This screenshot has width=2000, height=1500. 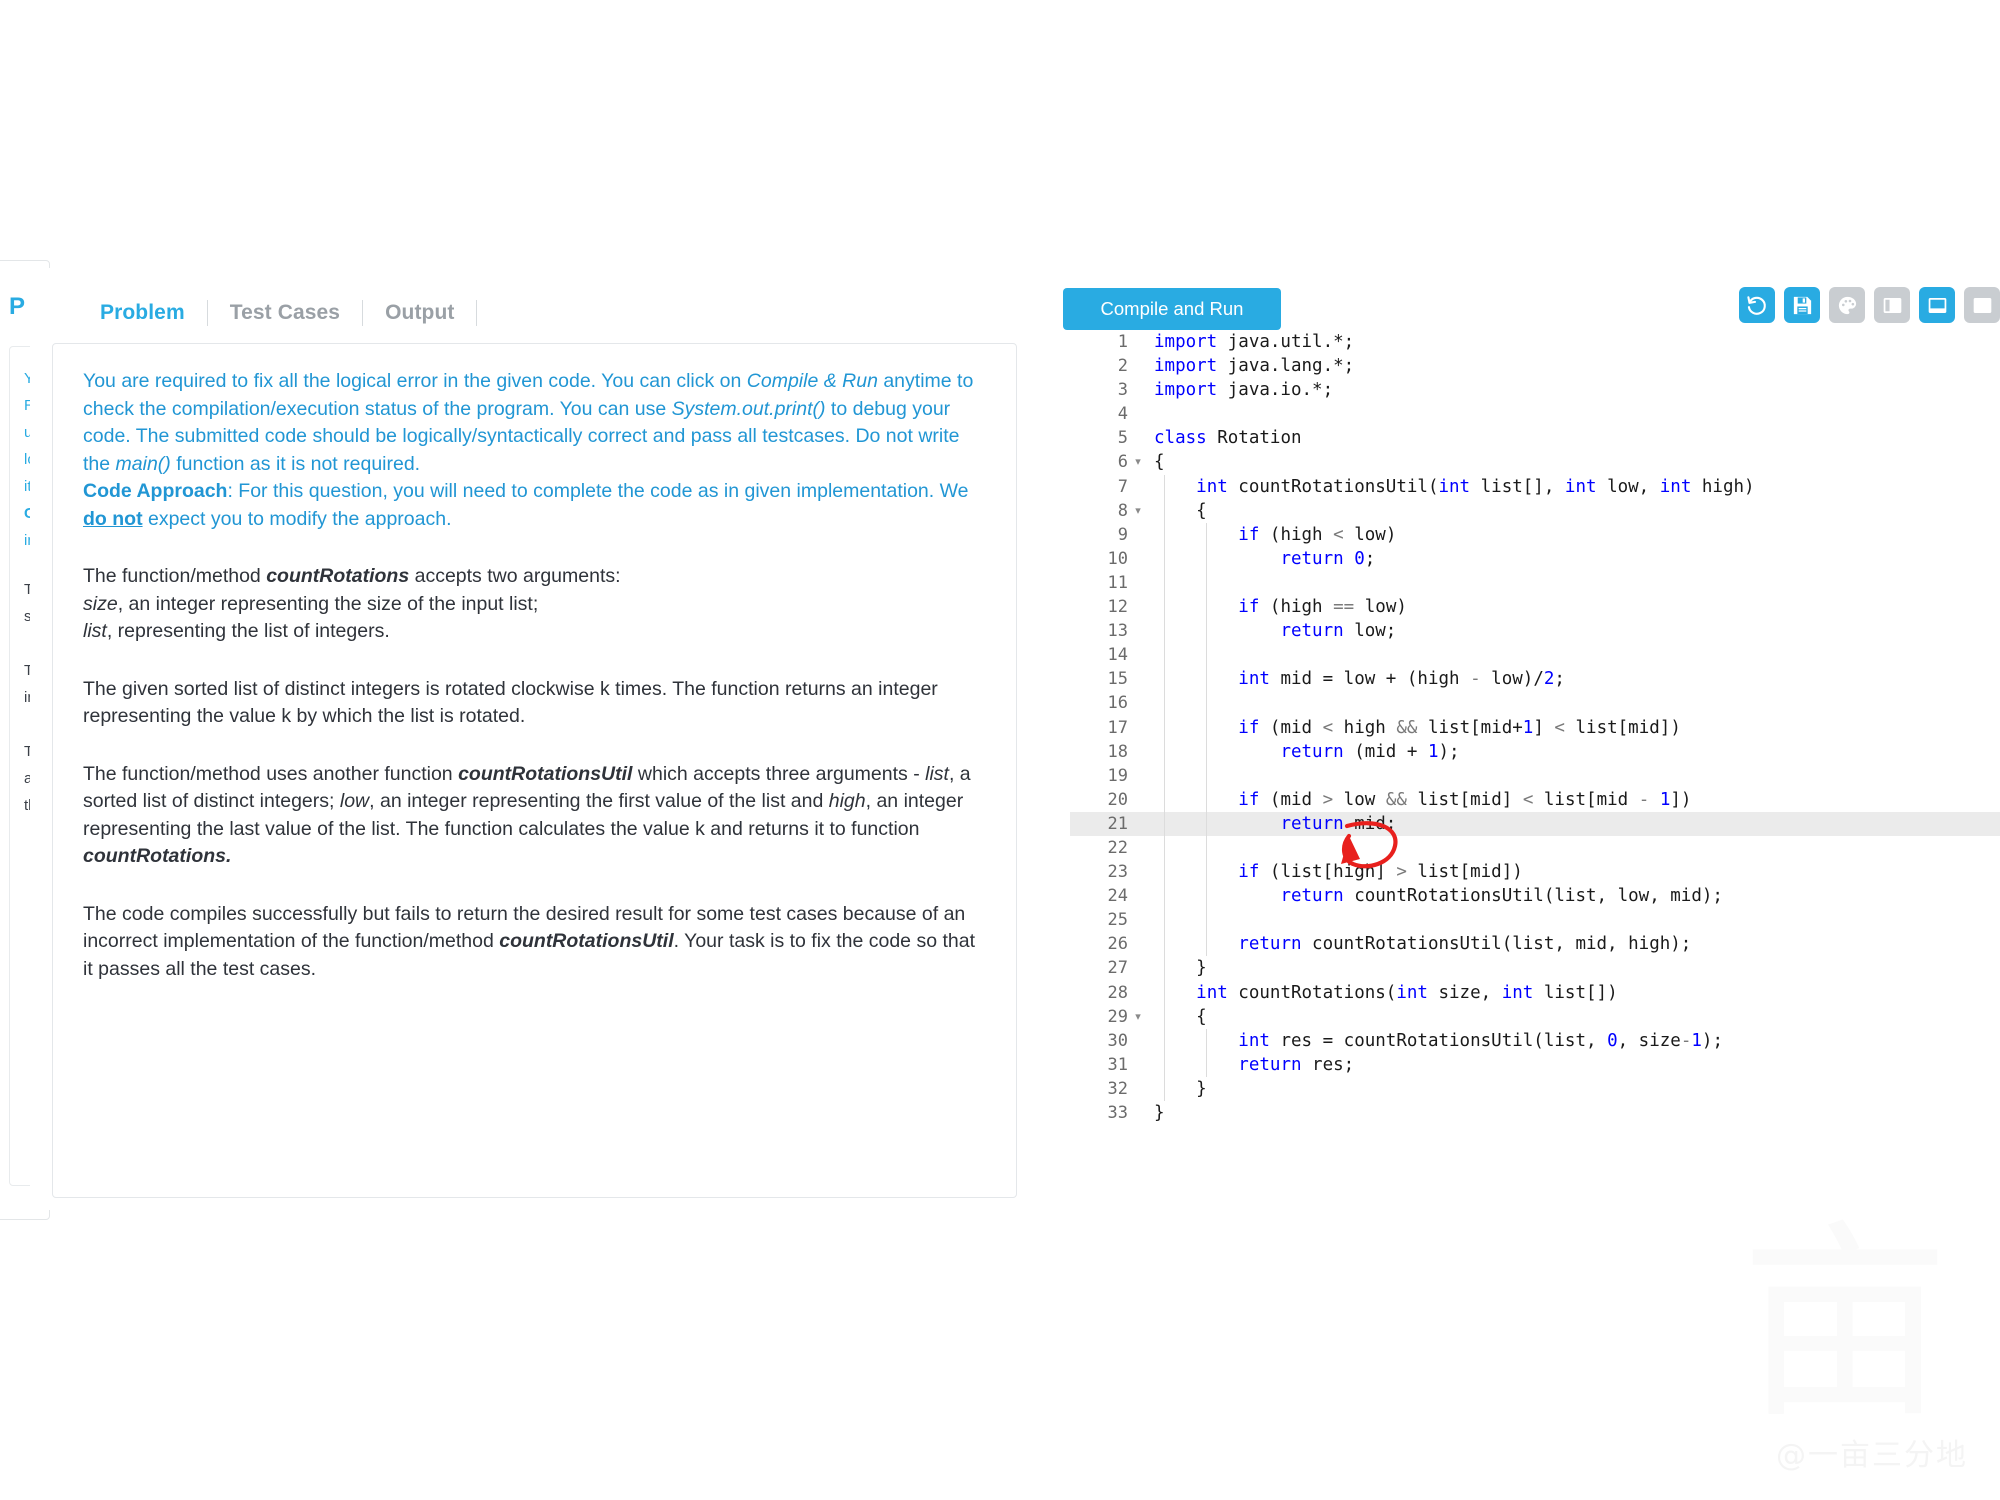 I want to click on code-line: 32 }, so click(x=1535, y=1088).